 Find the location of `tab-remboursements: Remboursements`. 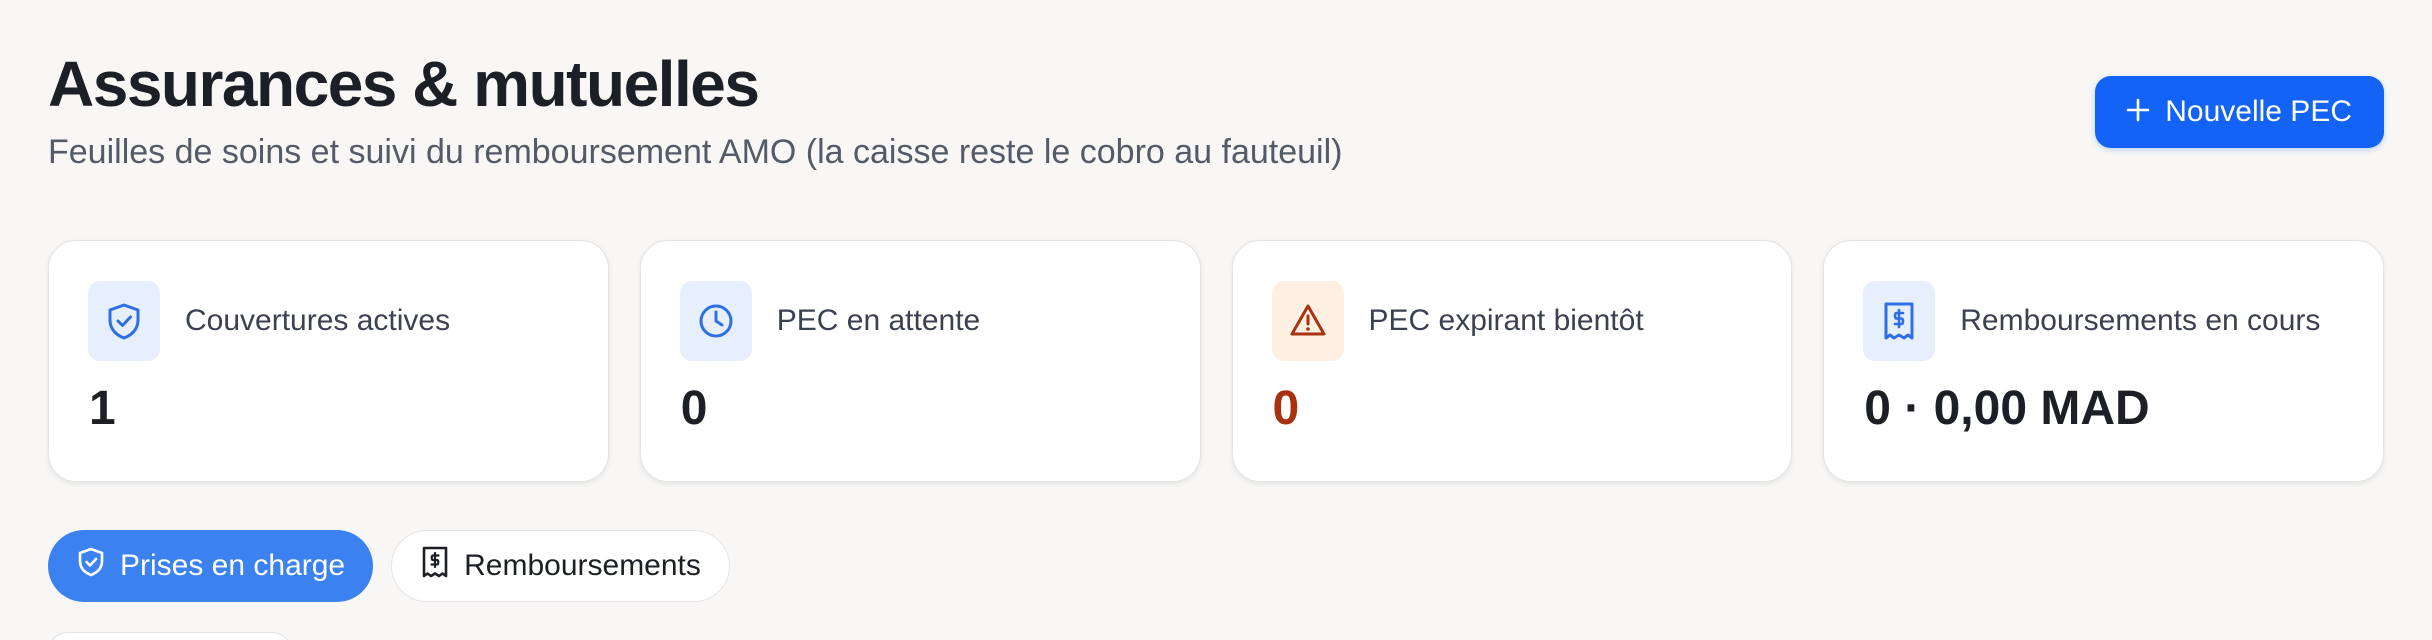

tab-remboursements: Remboursements is located at coordinates (560, 566).